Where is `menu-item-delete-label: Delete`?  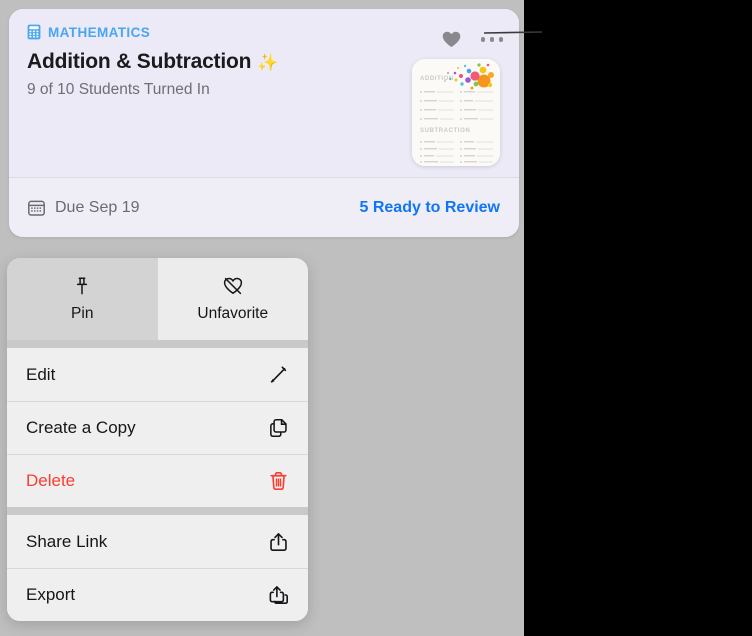
menu-item-delete-label: Delete is located at coordinates (51, 480).